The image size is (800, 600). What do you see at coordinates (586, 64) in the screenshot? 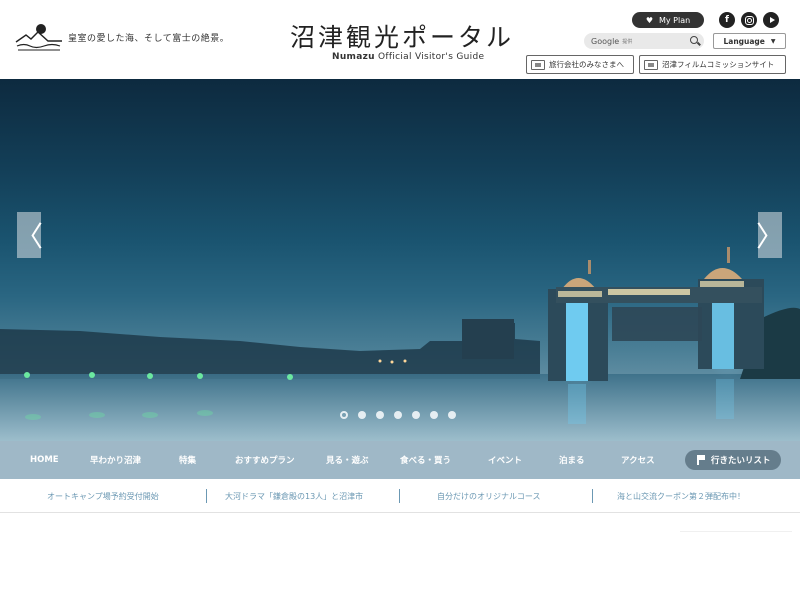
I see `travel-agency-label: 旅行会社のみなさまへ` at bounding box center [586, 64].